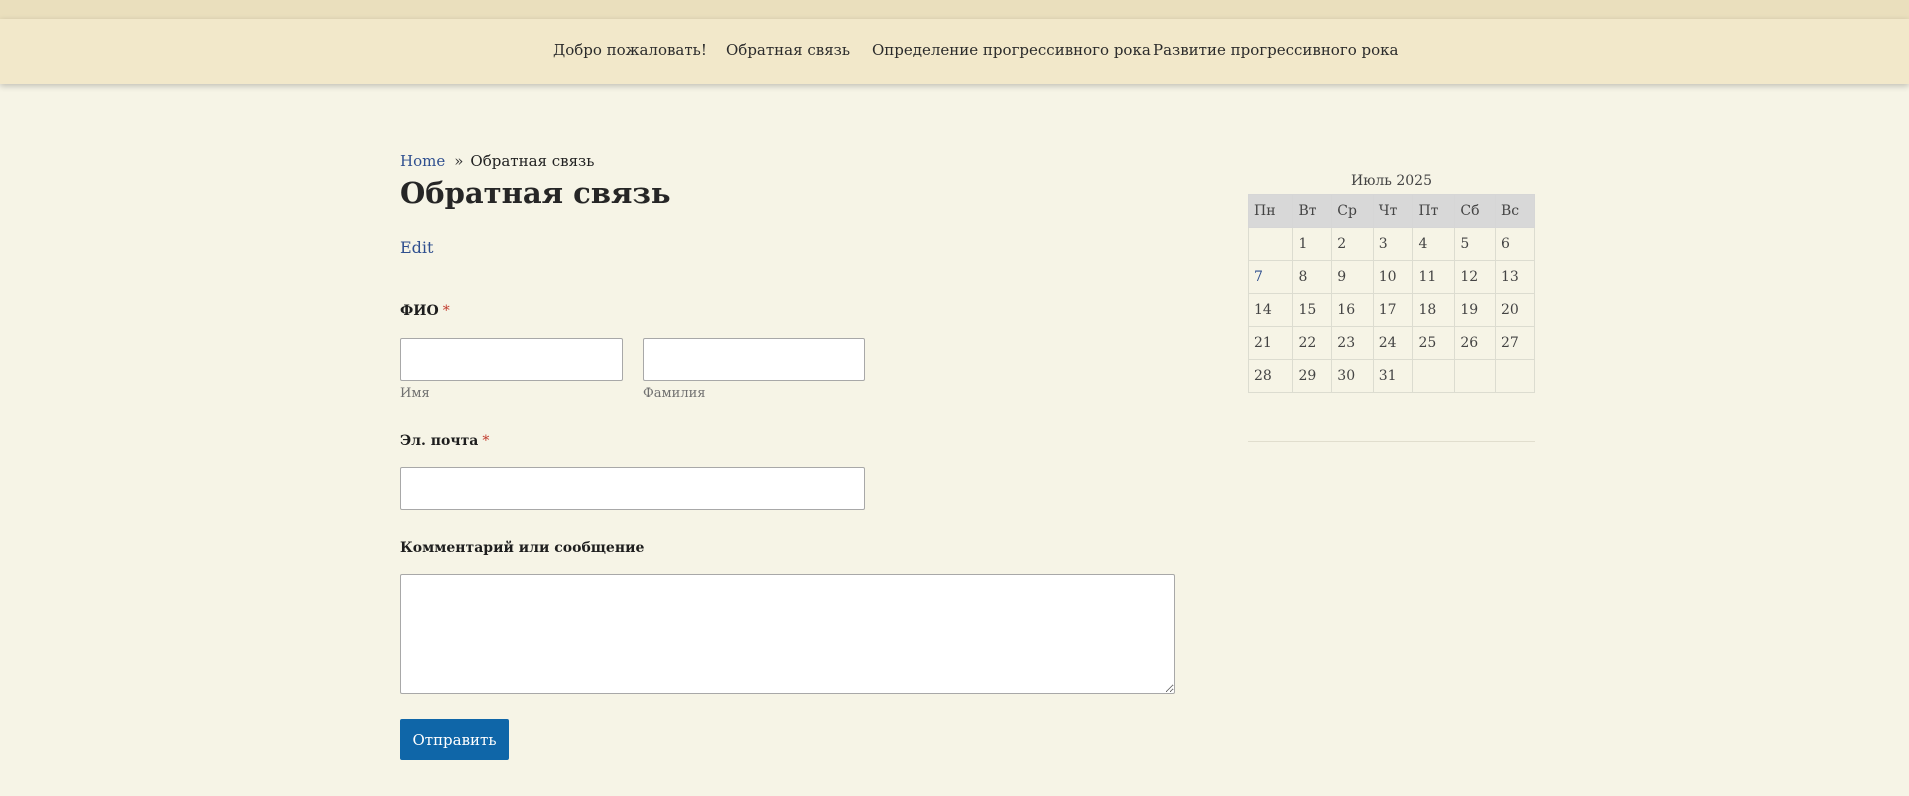  Describe the element at coordinates (511, 359) in the screenshot. I see `first-name-input` at that location.